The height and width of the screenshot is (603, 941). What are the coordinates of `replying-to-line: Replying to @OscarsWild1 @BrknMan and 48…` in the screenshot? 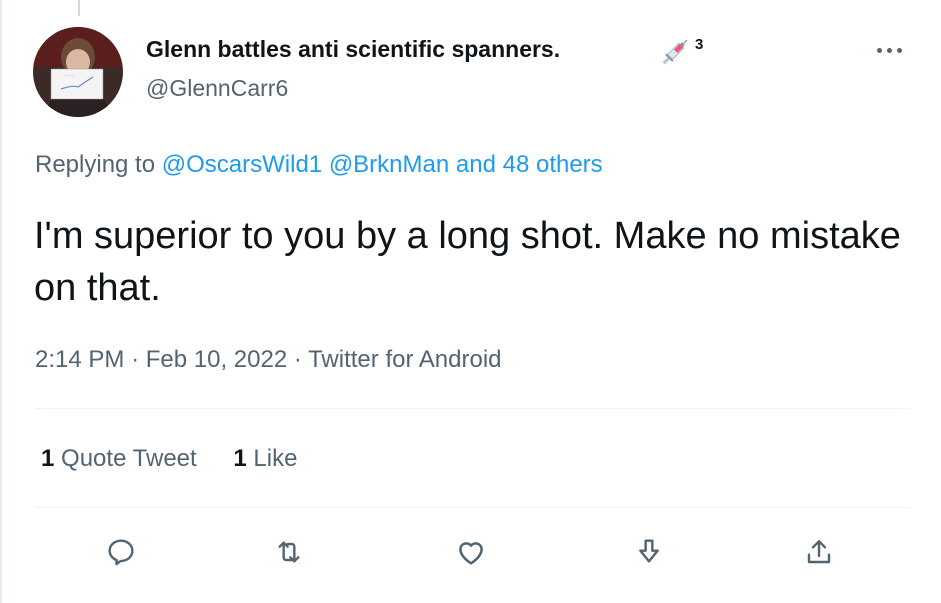 It's located at (319, 165).